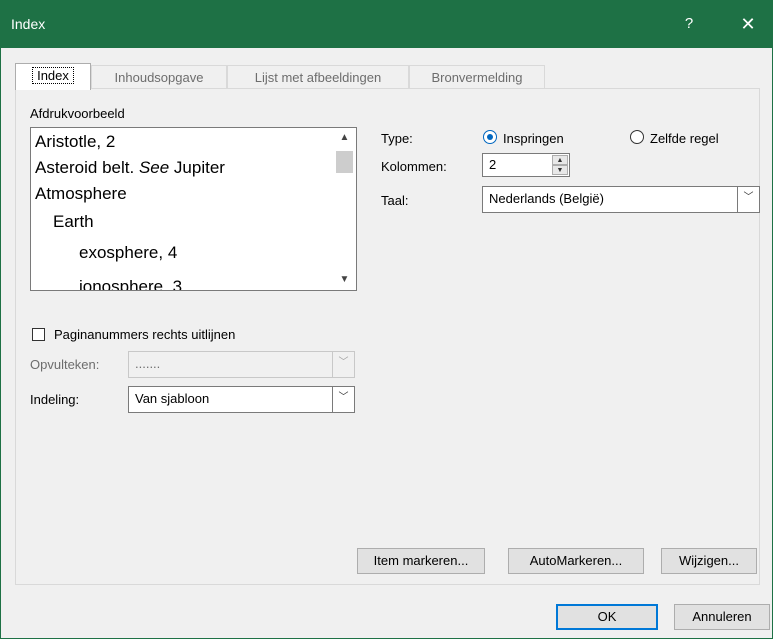 This screenshot has height=639, width=773. I want to click on language-label: Taal:, so click(395, 200).